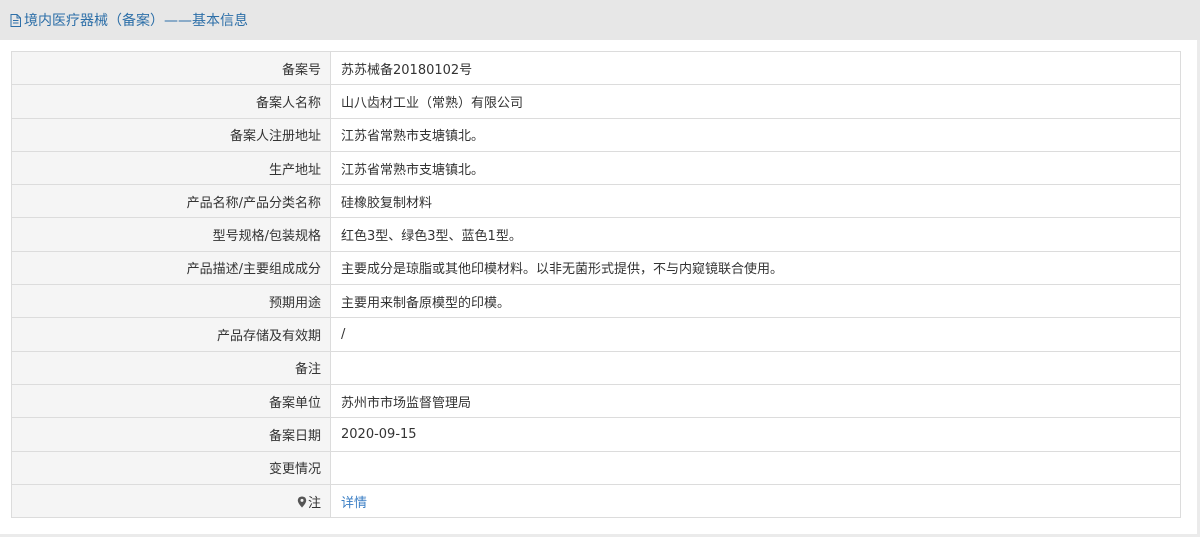  Describe the element at coordinates (171, 434) in the screenshot. I see `row-label: 备案日期` at that location.